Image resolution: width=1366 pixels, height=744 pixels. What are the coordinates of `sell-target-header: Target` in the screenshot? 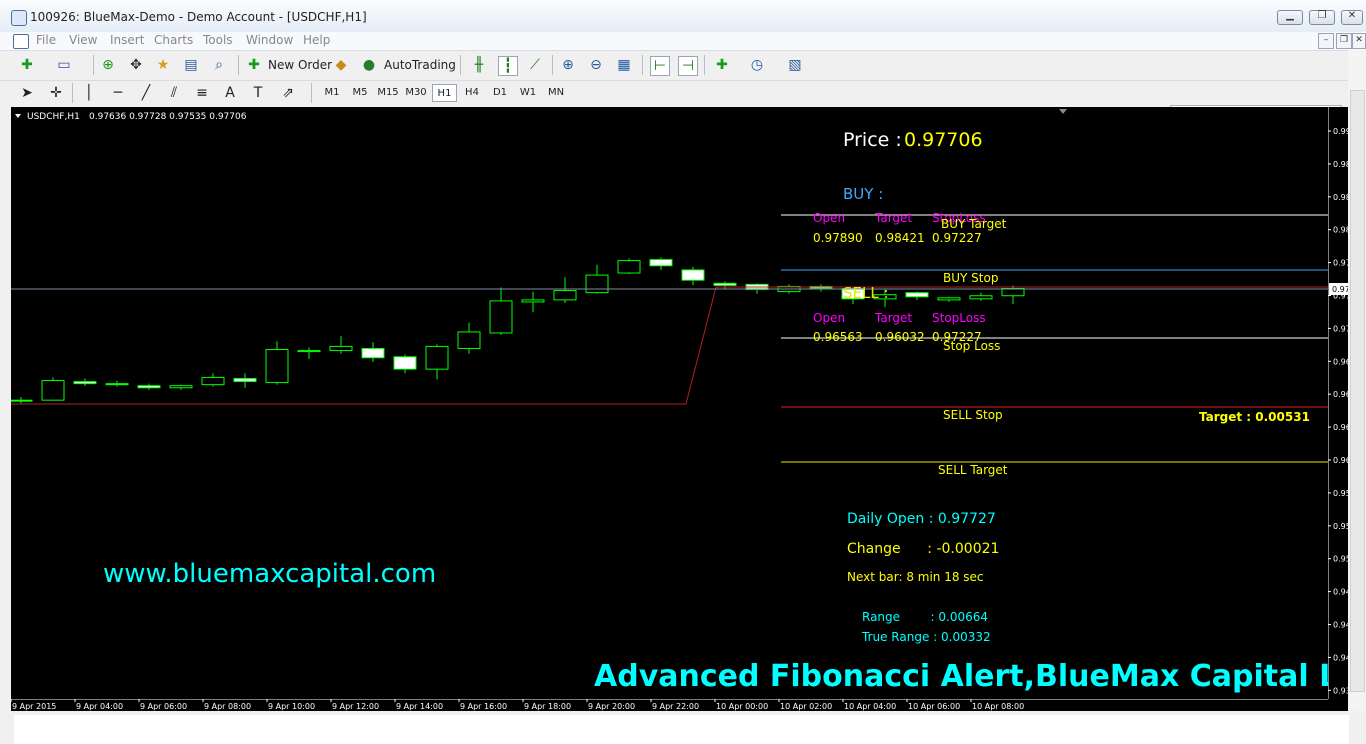 It's located at (893, 318).